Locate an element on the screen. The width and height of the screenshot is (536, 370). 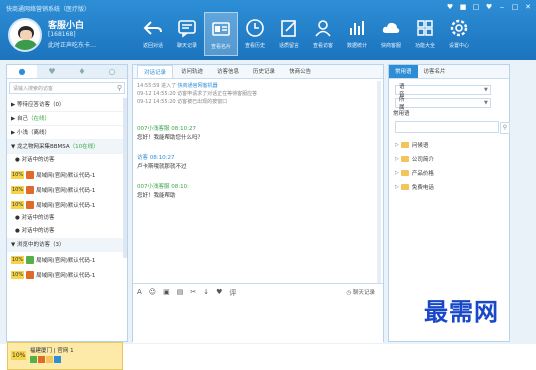
window-controls: ♥ ■ □ ♥ ‒ □ ✕ is located at coordinates (489, 7).